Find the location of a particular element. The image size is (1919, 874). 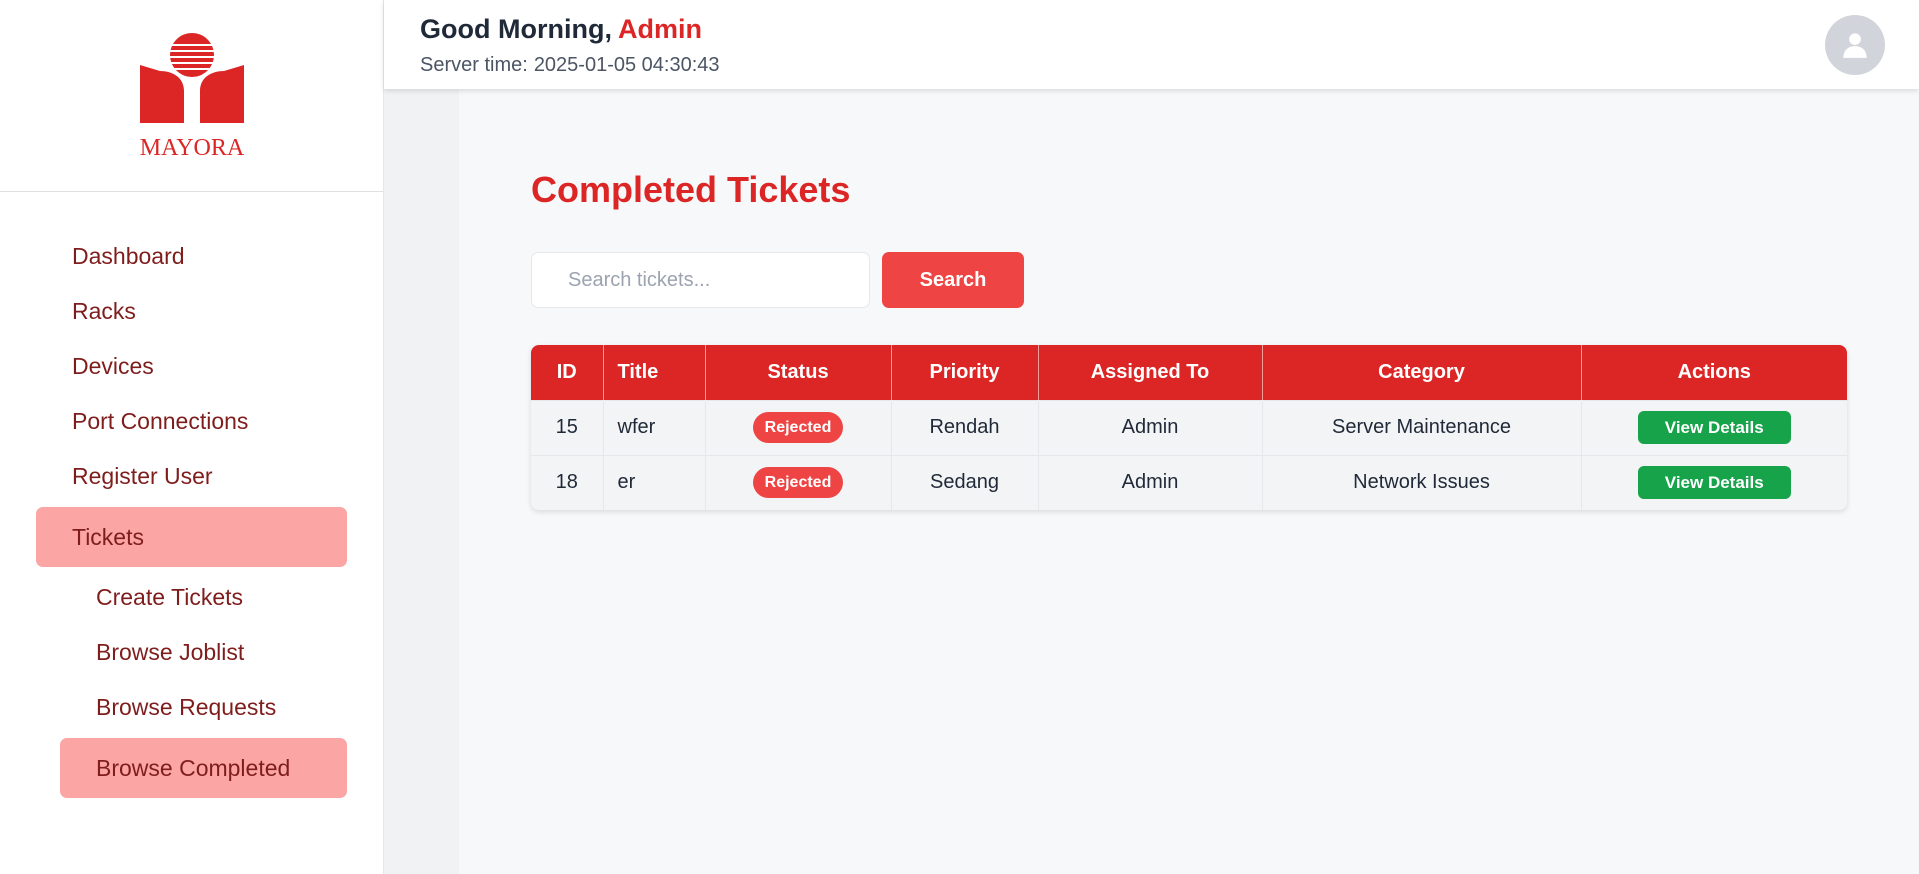

user-icon is located at coordinates (1855, 45).